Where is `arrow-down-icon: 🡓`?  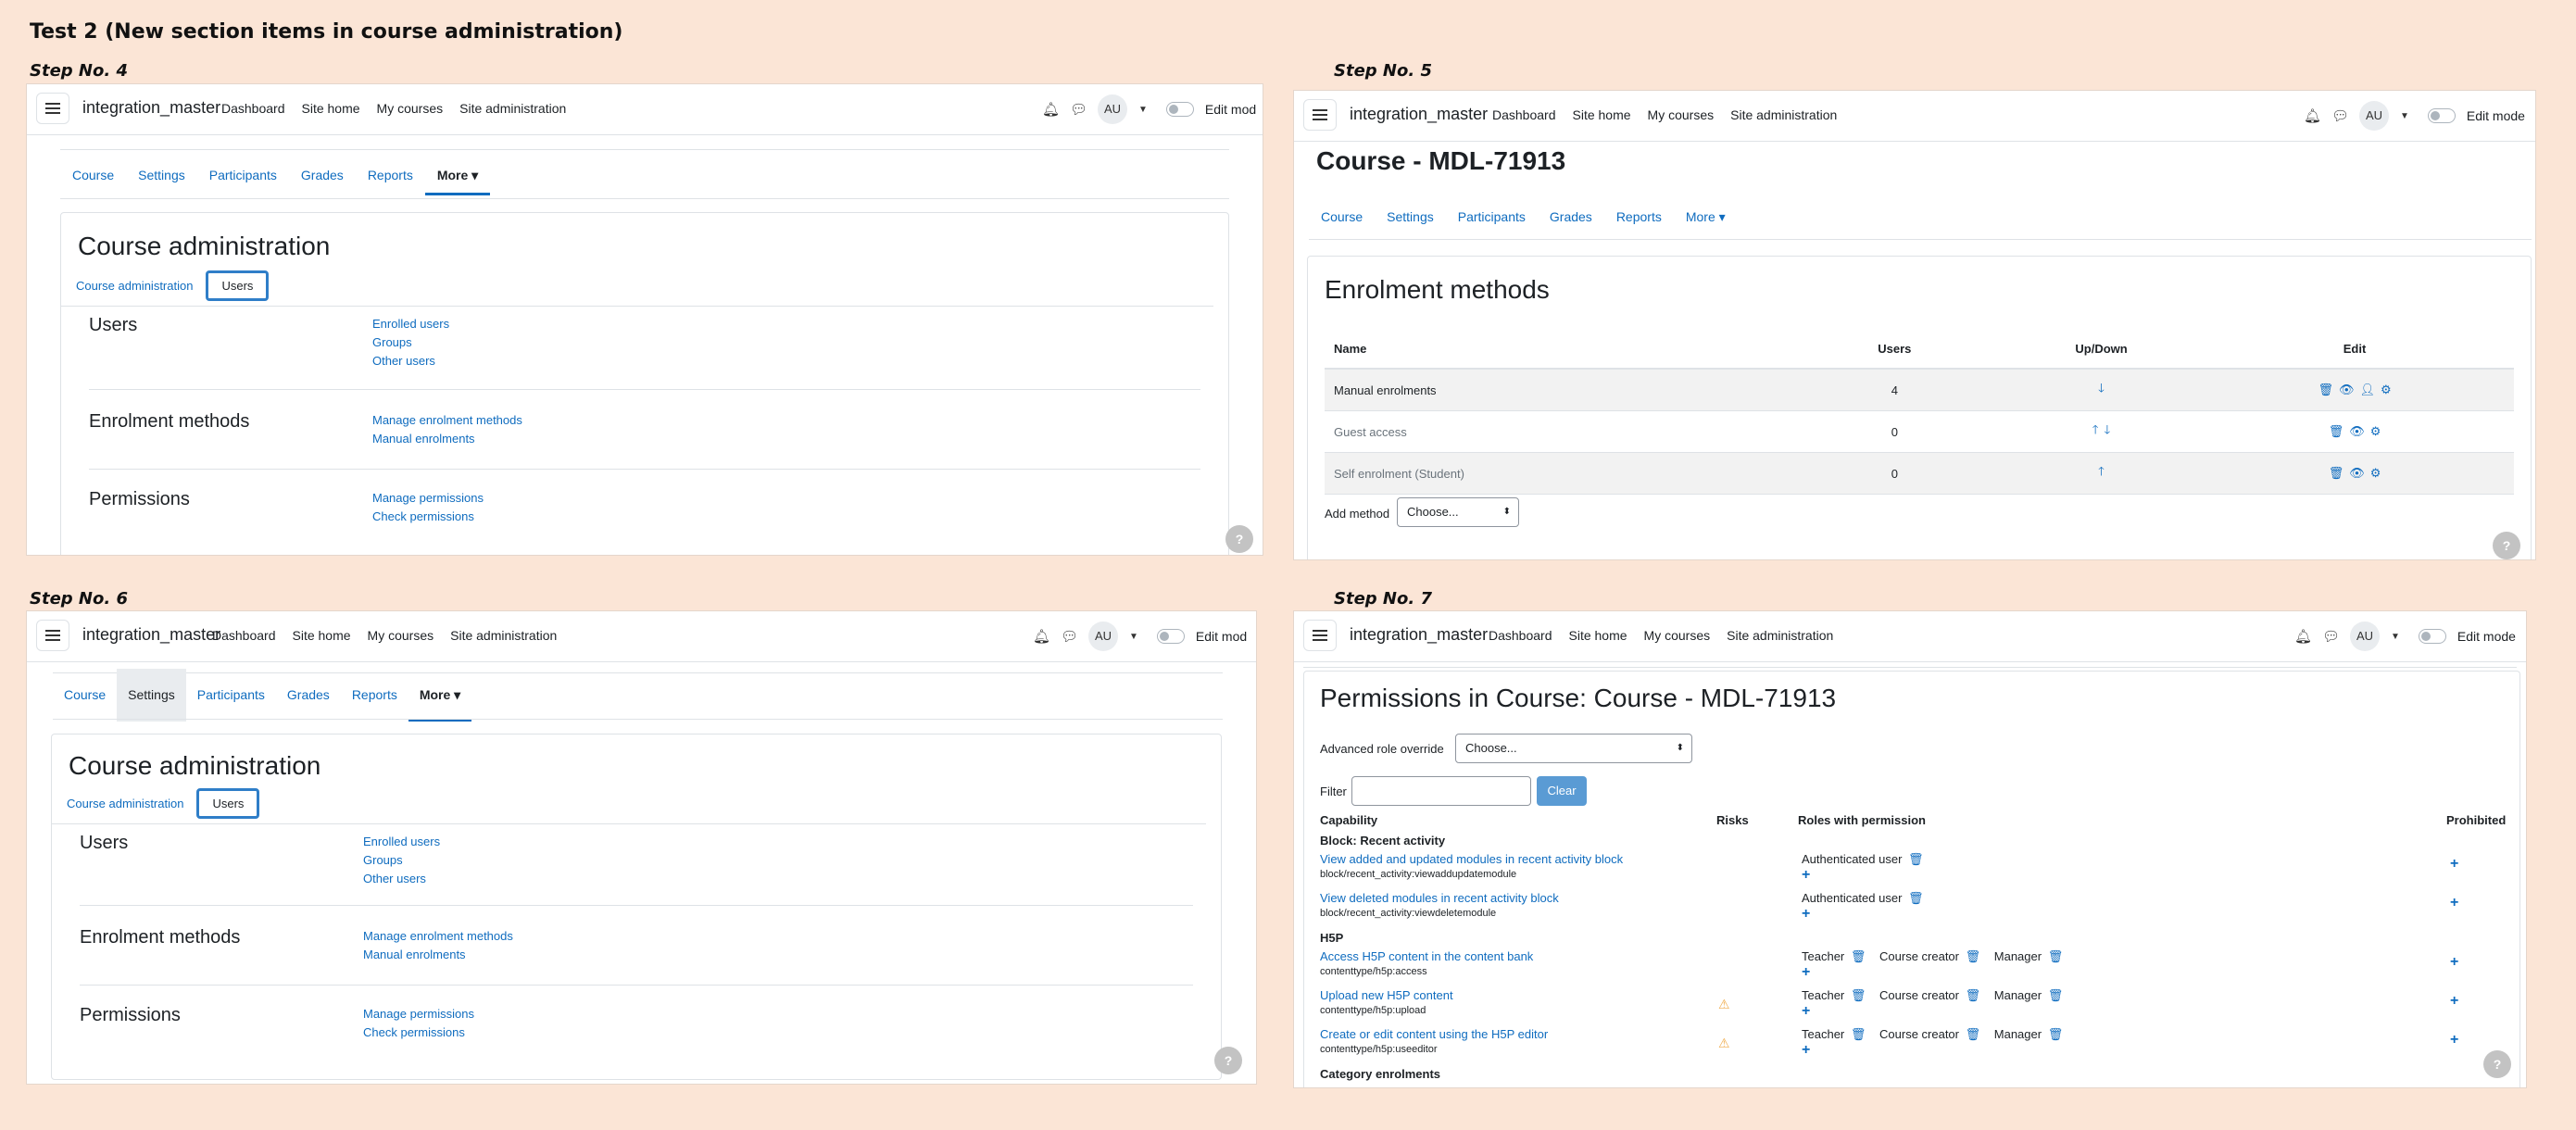 arrow-down-icon: 🡓 is located at coordinates (2101, 388).